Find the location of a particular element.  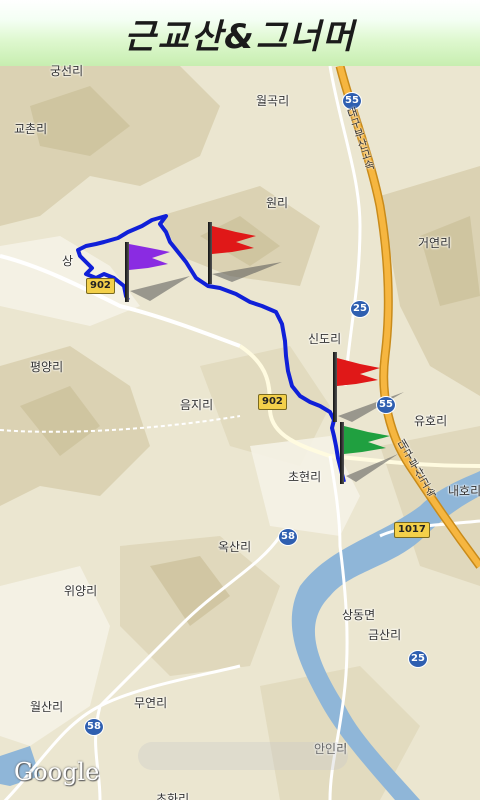

route-shield: 55 is located at coordinates (386, 405).